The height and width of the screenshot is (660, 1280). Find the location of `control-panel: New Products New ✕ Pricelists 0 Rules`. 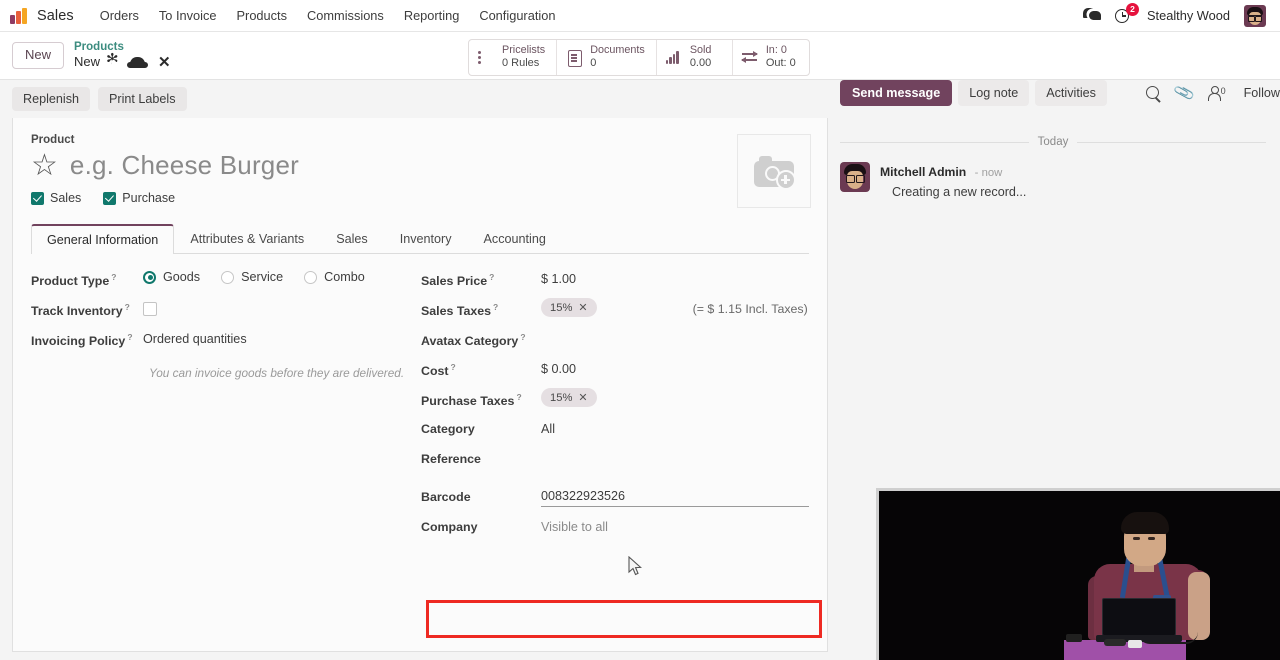

control-panel: New Products New ✕ Pricelists 0 Rules is located at coordinates (640, 56).